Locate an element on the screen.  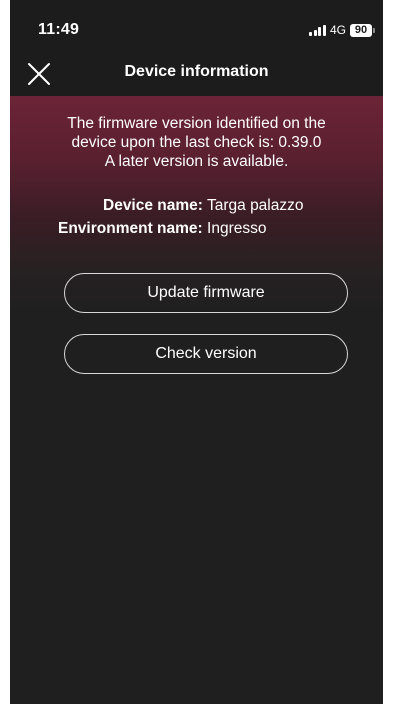
environment-name-value: Ingresso is located at coordinates (237, 228).